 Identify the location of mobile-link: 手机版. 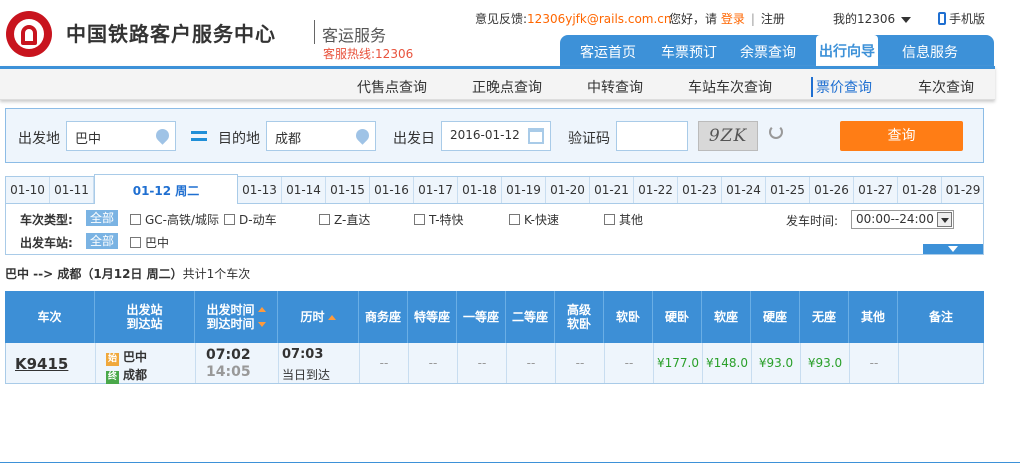
(961, 18).